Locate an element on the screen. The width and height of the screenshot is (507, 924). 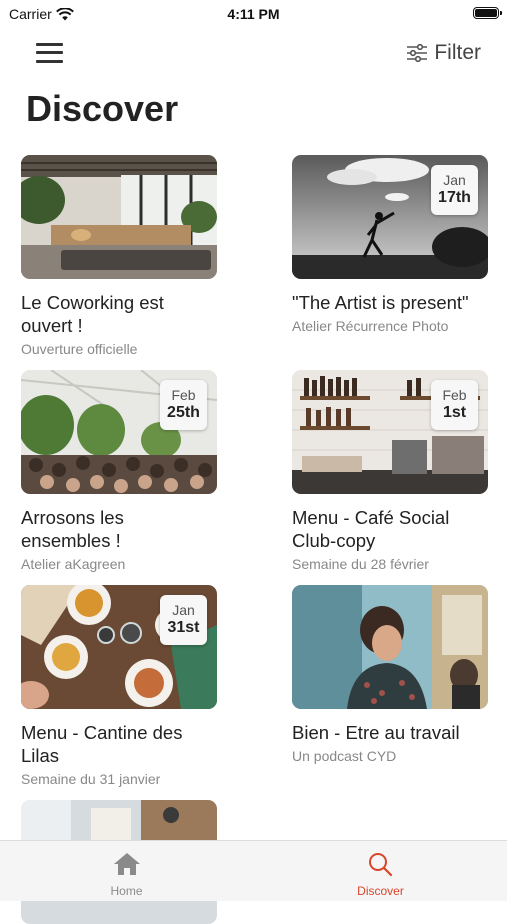
tab-label: Discover is located at coordinates (380, 891).